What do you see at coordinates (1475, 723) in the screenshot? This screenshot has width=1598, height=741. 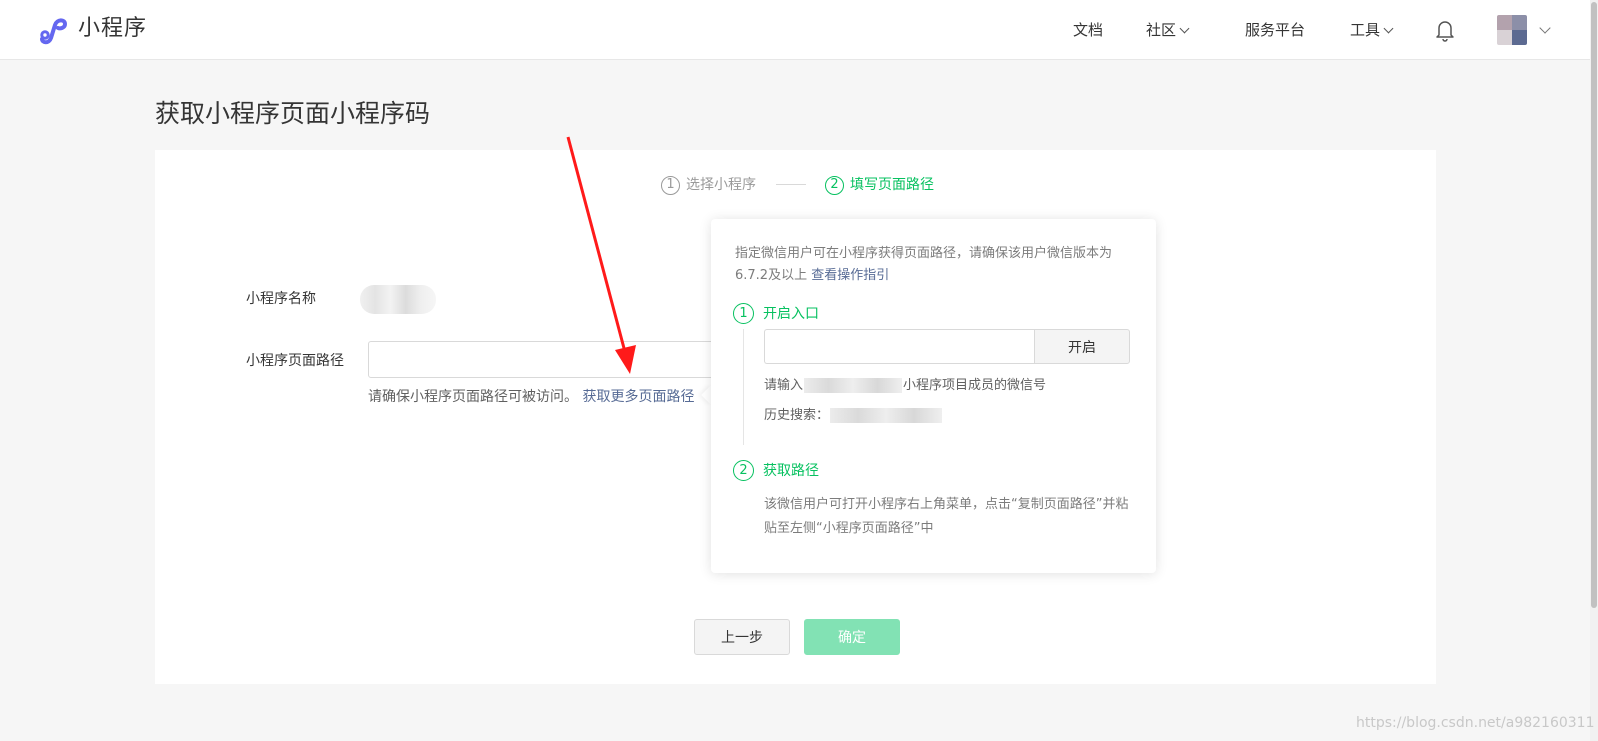 I see `watermark: https://blog.csdn.net/a982160311` at bounding box center [1475, 723].